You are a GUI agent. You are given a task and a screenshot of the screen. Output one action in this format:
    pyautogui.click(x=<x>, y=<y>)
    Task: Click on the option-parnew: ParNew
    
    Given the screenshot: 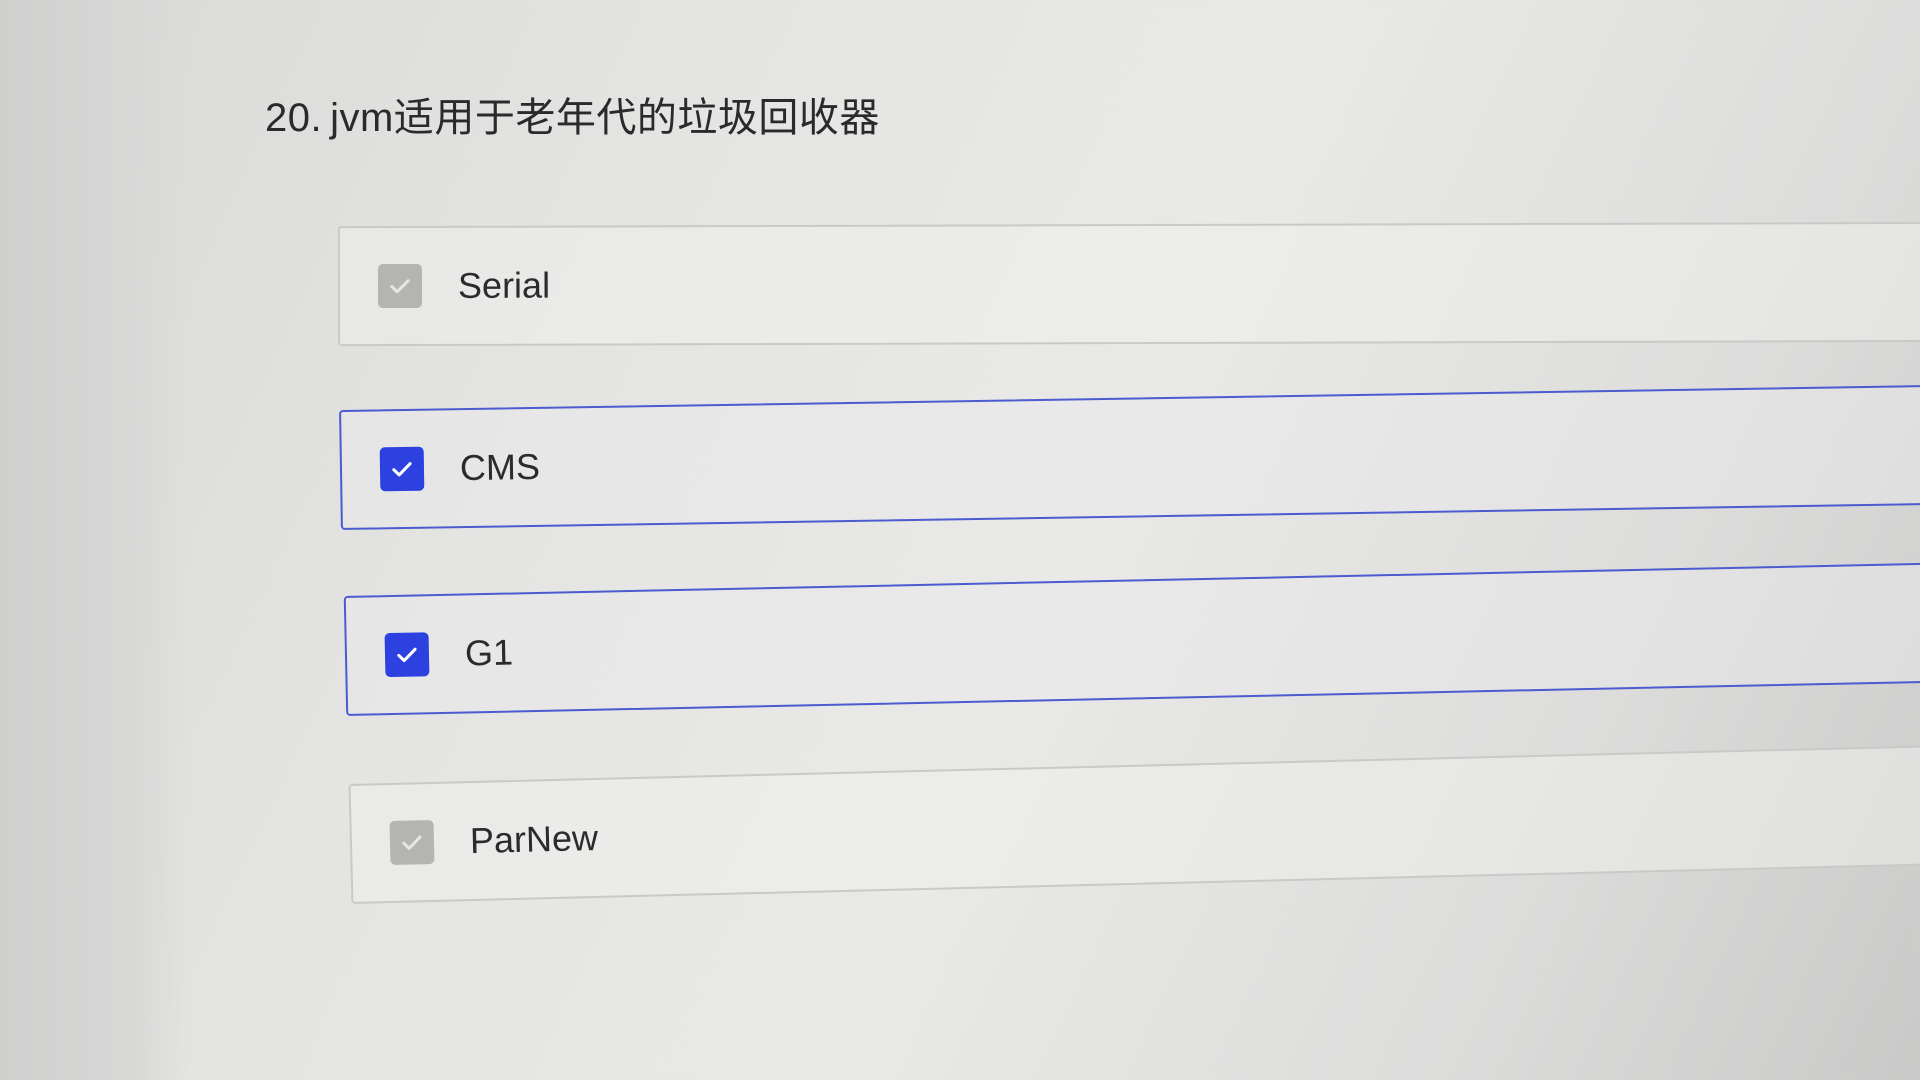 What is the action you would take?
    pyautogui.click(x=1134, y=823)
    